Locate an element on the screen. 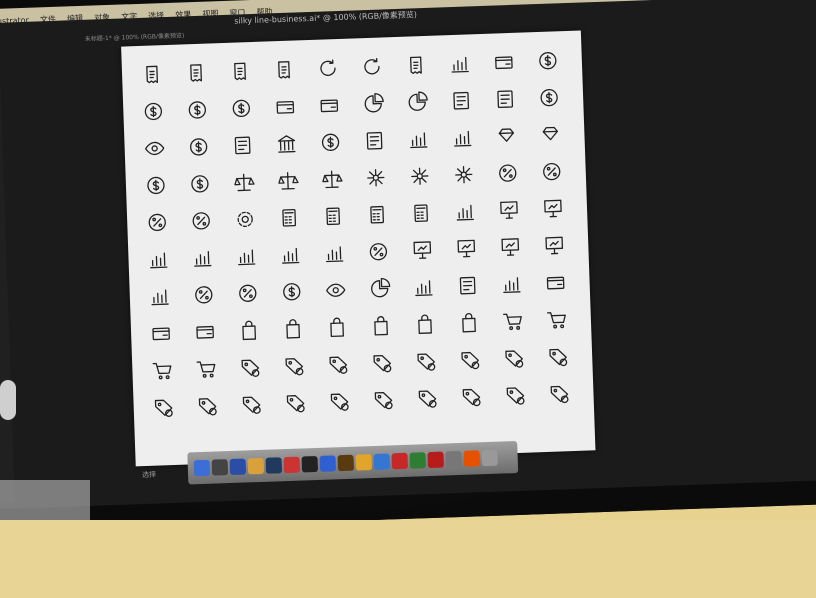 The width and height of the screenshot is (816, 598). bag-plus-icon is located at coordinates (336, 326).